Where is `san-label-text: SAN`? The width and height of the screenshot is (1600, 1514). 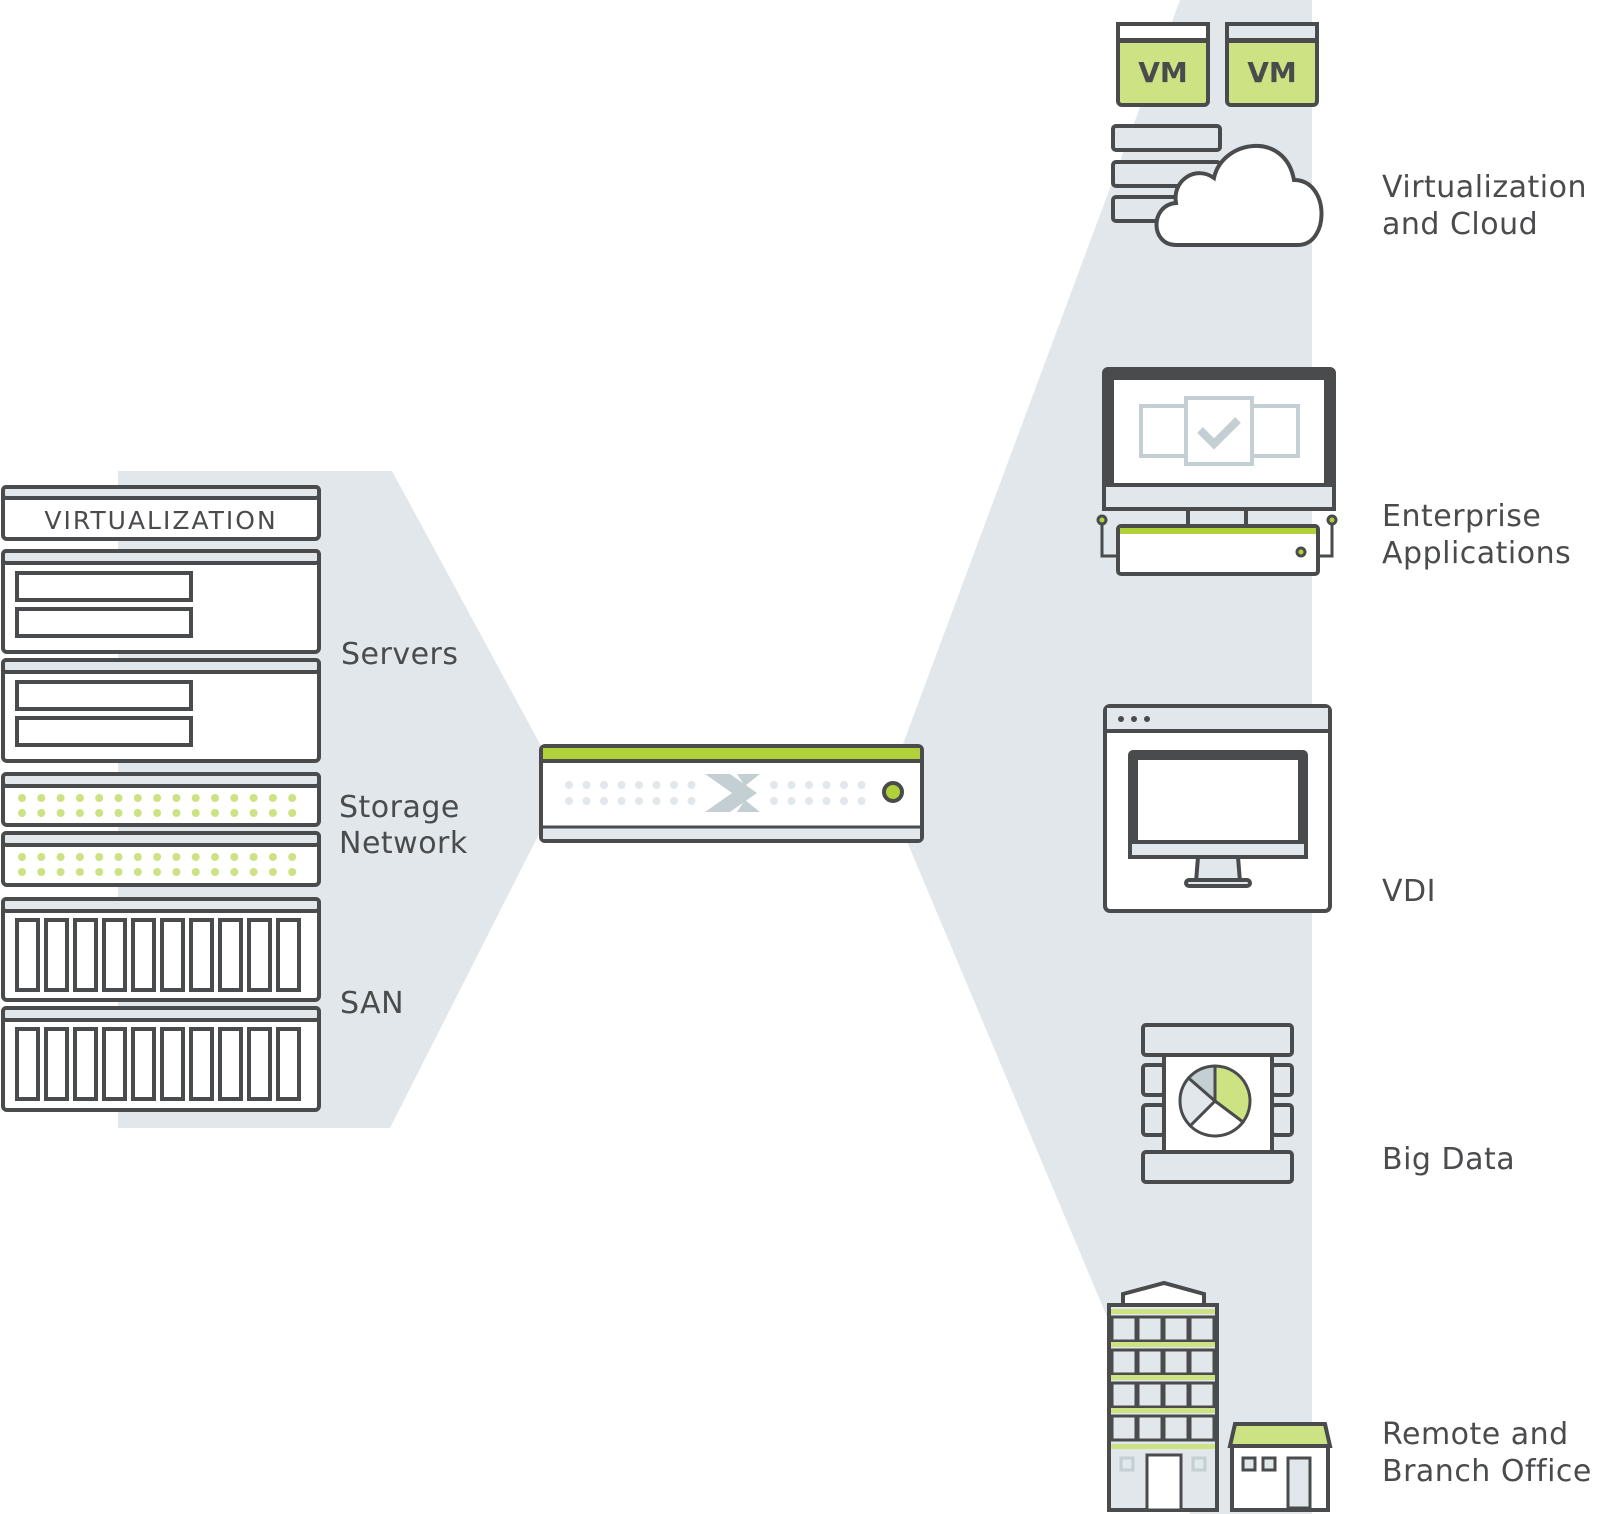 san-label-text: SAN is located at coordinates (372, 1003).